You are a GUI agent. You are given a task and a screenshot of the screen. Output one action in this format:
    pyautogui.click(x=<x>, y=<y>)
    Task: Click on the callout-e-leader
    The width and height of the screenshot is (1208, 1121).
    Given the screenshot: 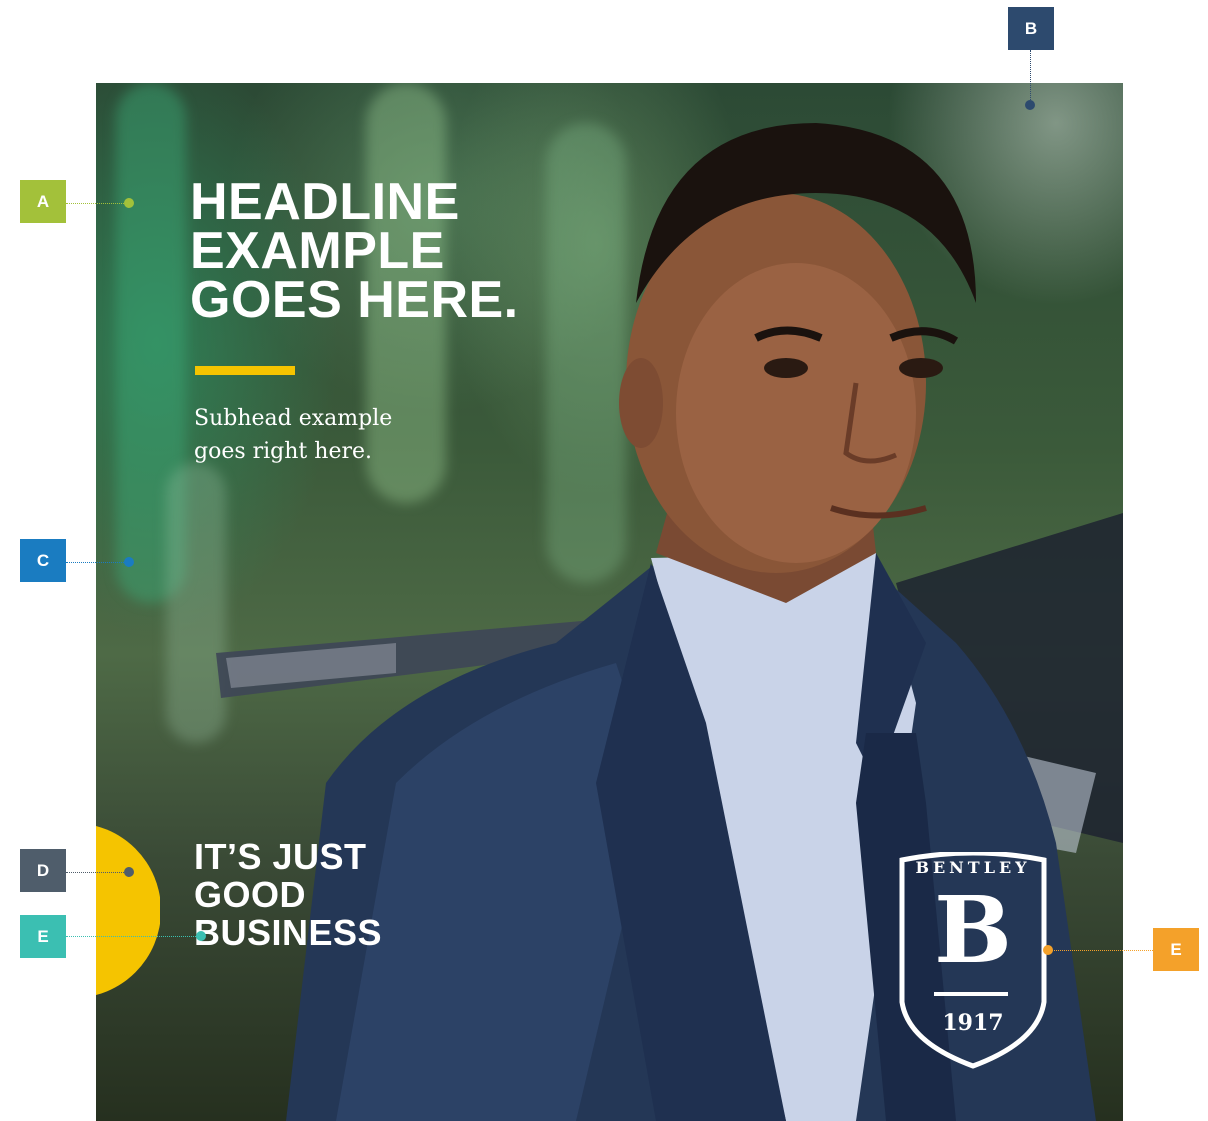 What is the action you would take?
    pyautogui.click(x=132, y=936)
    